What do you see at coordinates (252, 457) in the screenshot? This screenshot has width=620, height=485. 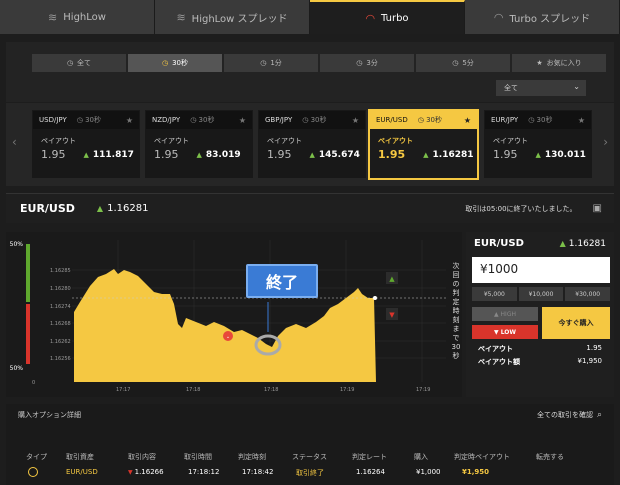 I see `col-judge-time: 判定時刻` at bounding box center [252, 457].